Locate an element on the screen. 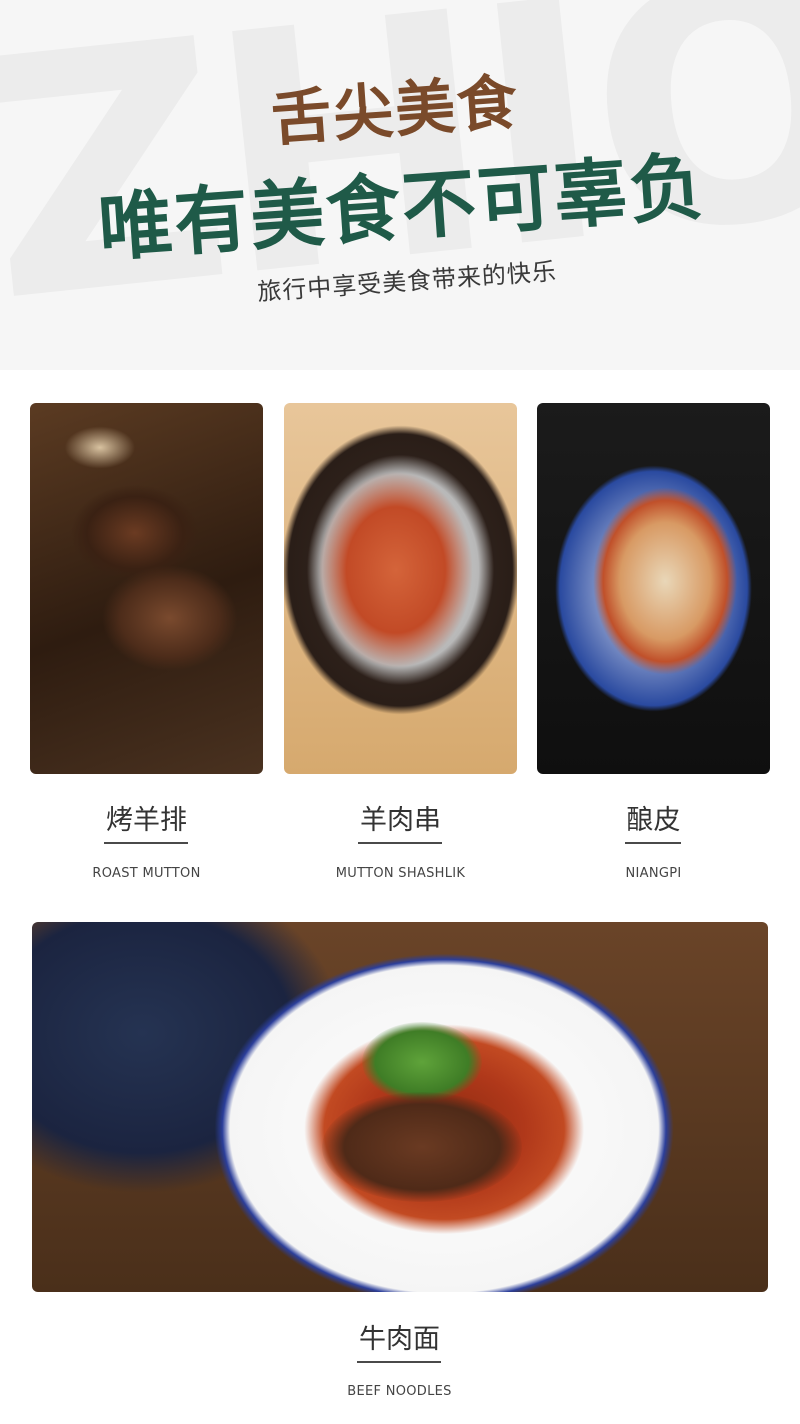 This screenshot has height=1424, width=800. dish-name-en: ROAST MUTTON is located at coordinates (146, 873).